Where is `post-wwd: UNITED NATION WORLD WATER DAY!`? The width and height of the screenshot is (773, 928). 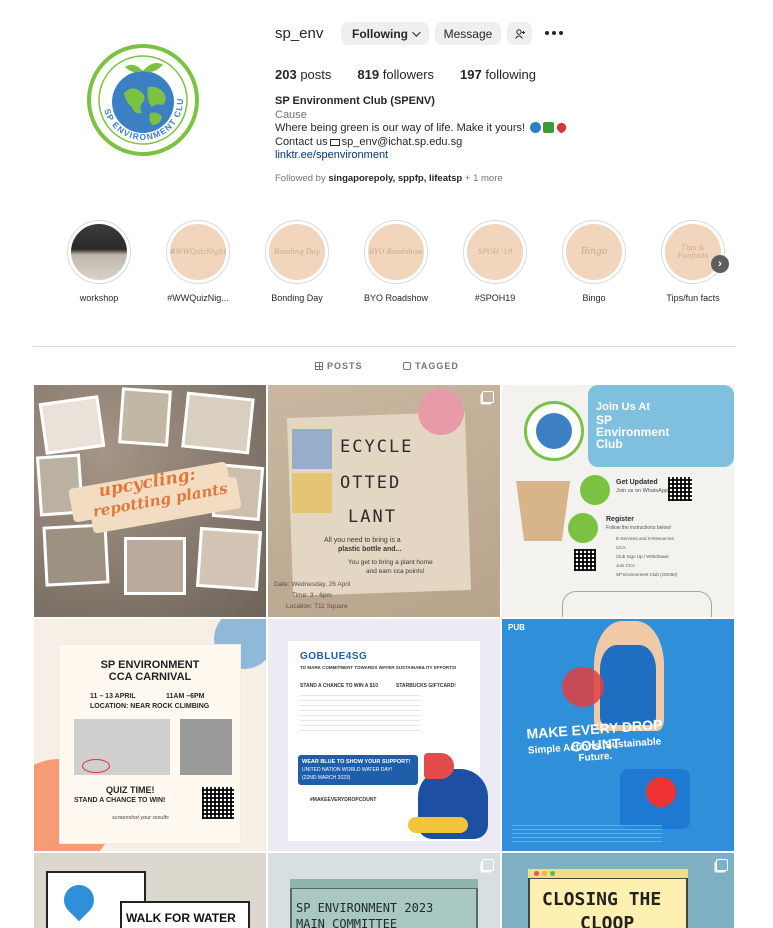
post-wwd: UNITED NATION WORLD WATER DAY! is located at coordinates (347, 770).